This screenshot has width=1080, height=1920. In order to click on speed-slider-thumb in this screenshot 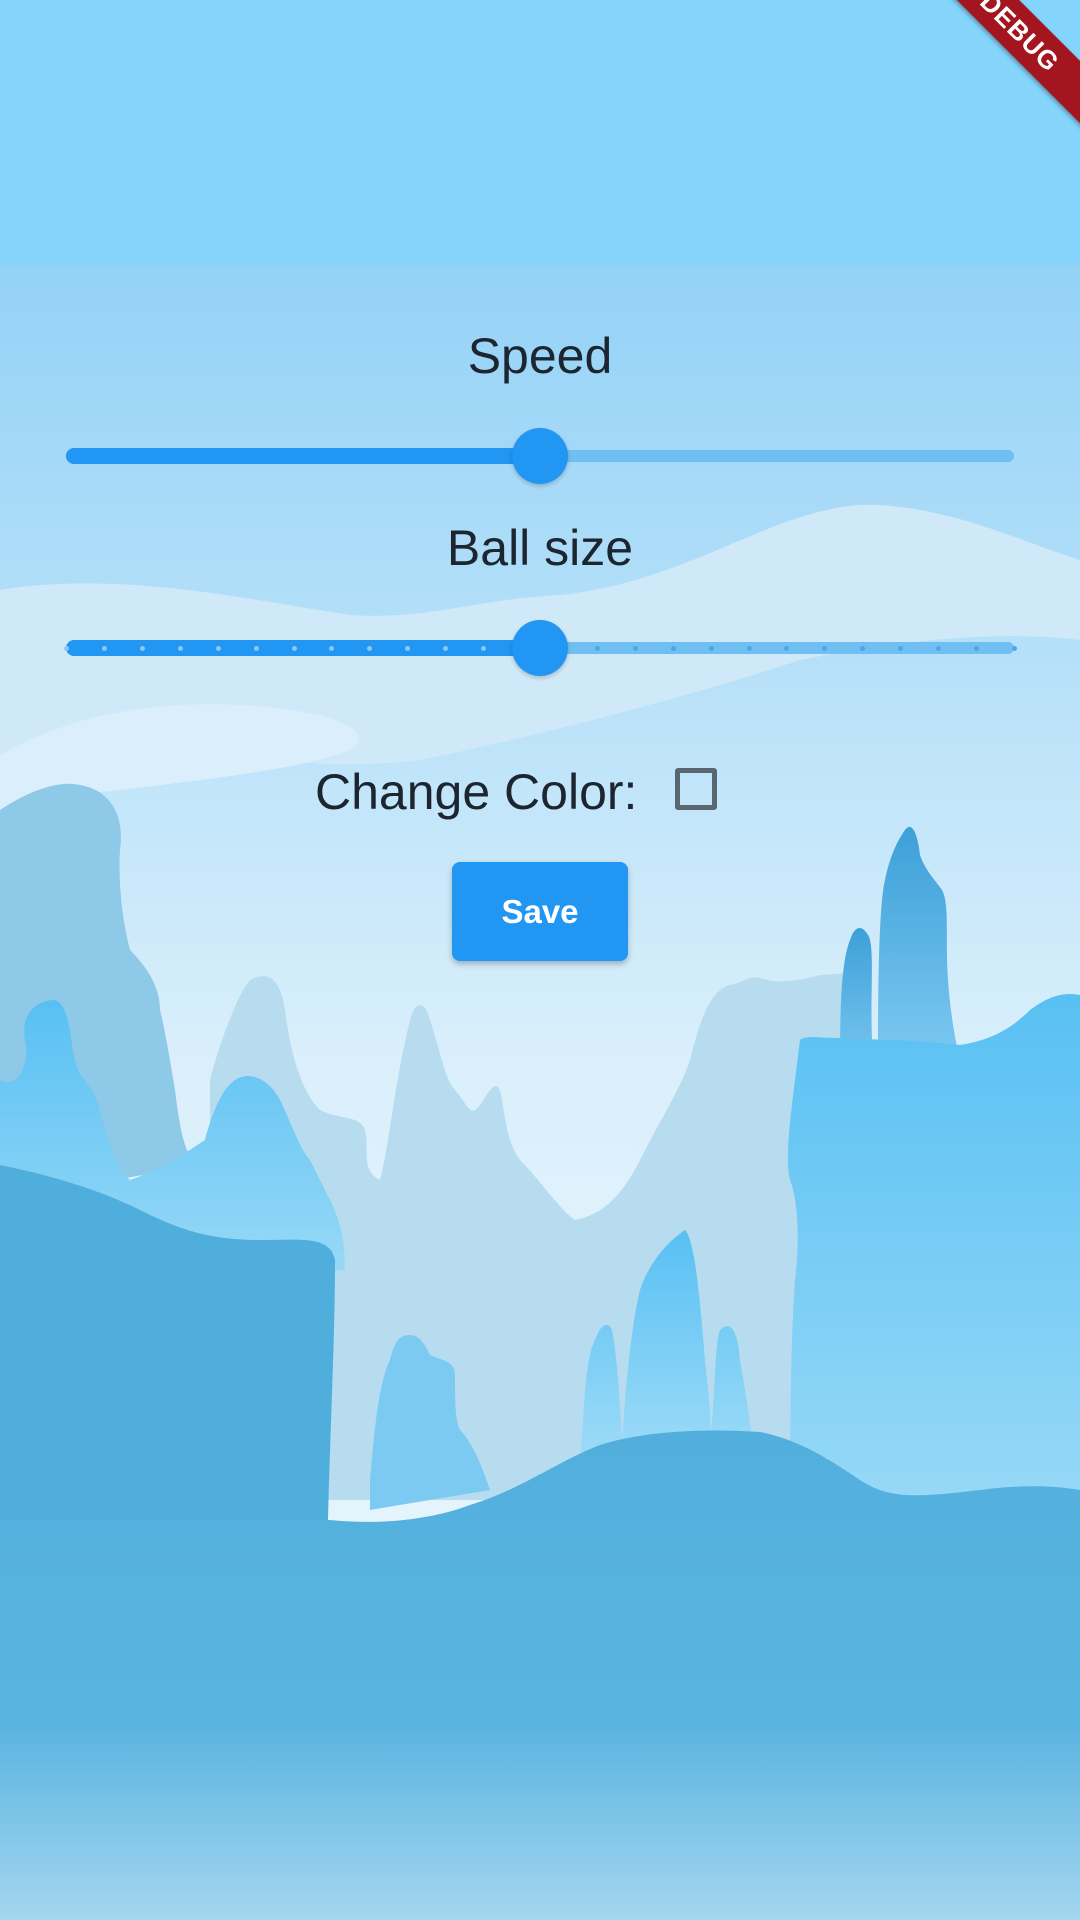, I will do `click(540, 456)`.